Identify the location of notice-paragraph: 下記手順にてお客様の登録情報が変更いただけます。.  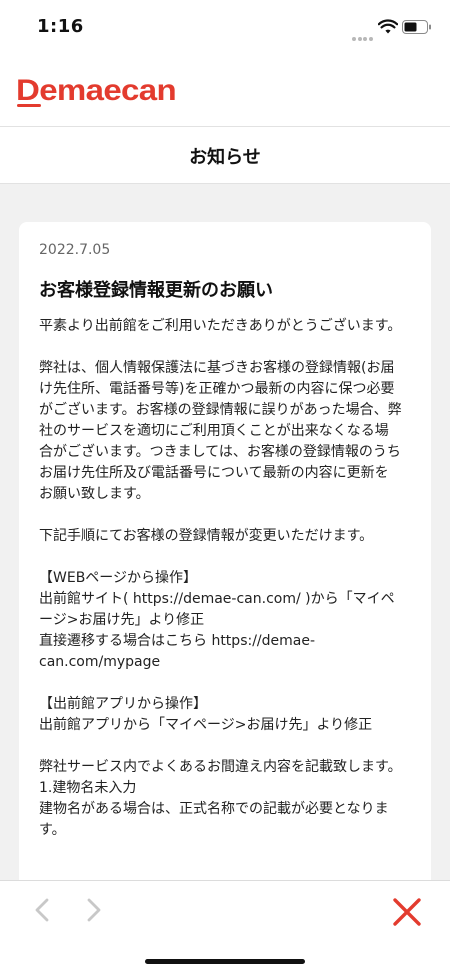
(206, 536).